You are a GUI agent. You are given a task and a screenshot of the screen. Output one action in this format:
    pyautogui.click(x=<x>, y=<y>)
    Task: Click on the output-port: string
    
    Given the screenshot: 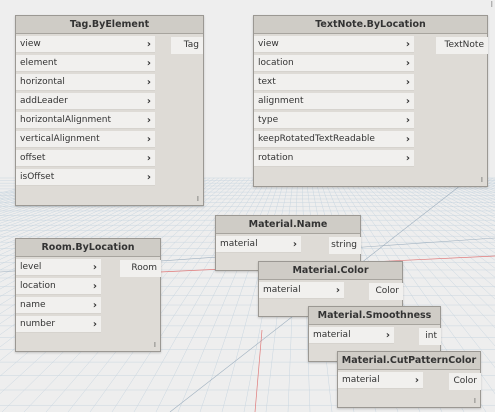 What is the action you would take?
    pyautogui.click(x=345, y=245)
    